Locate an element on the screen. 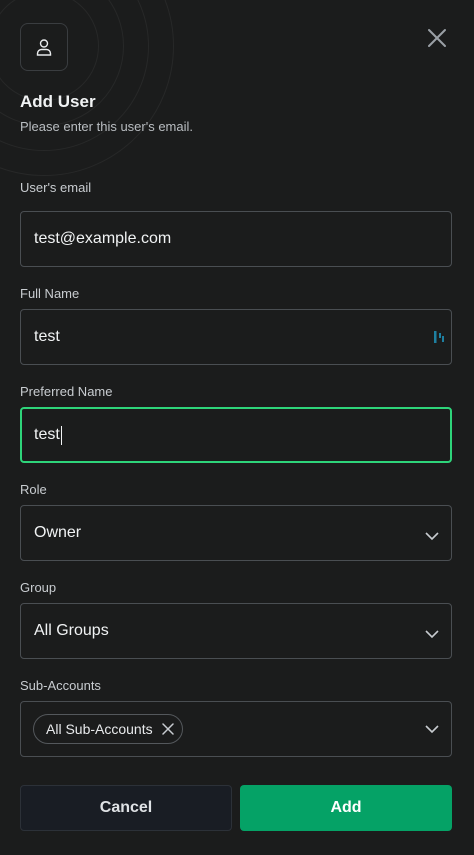 This screenshot has height=855, width=474. role-select: Owner is located at coordinates (236, 533).